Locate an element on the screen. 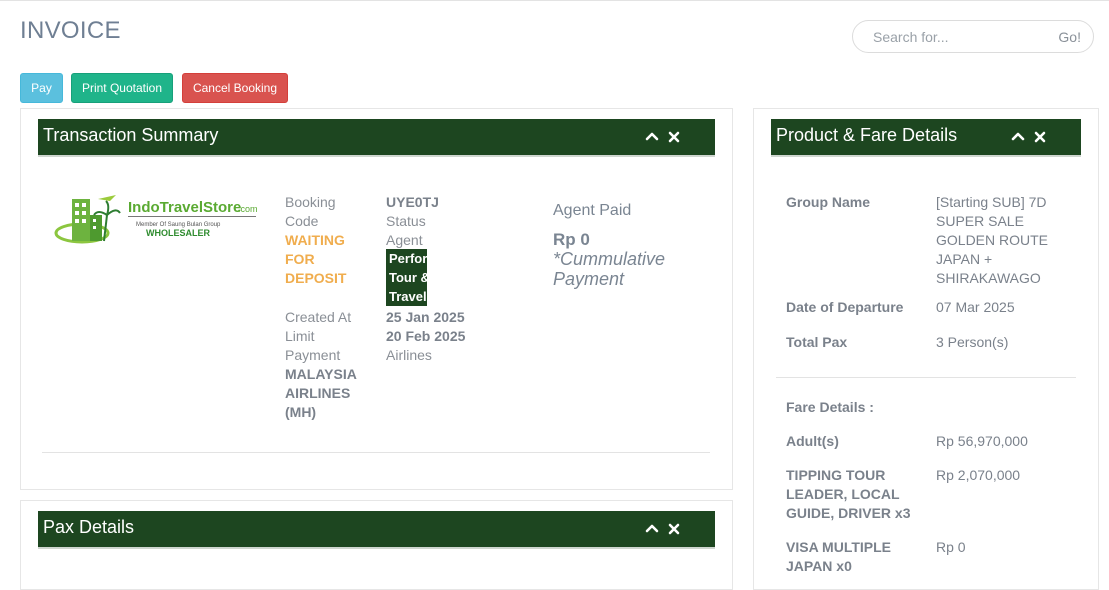  group-name-label: Group Name is located at coordinates (828, 202).